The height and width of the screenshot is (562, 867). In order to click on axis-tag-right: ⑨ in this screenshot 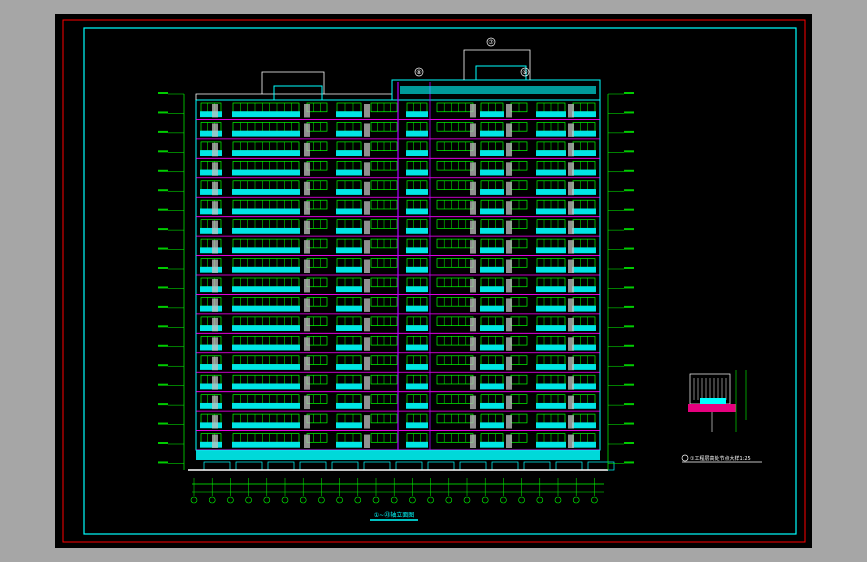, I will do `click(524, 72)`.